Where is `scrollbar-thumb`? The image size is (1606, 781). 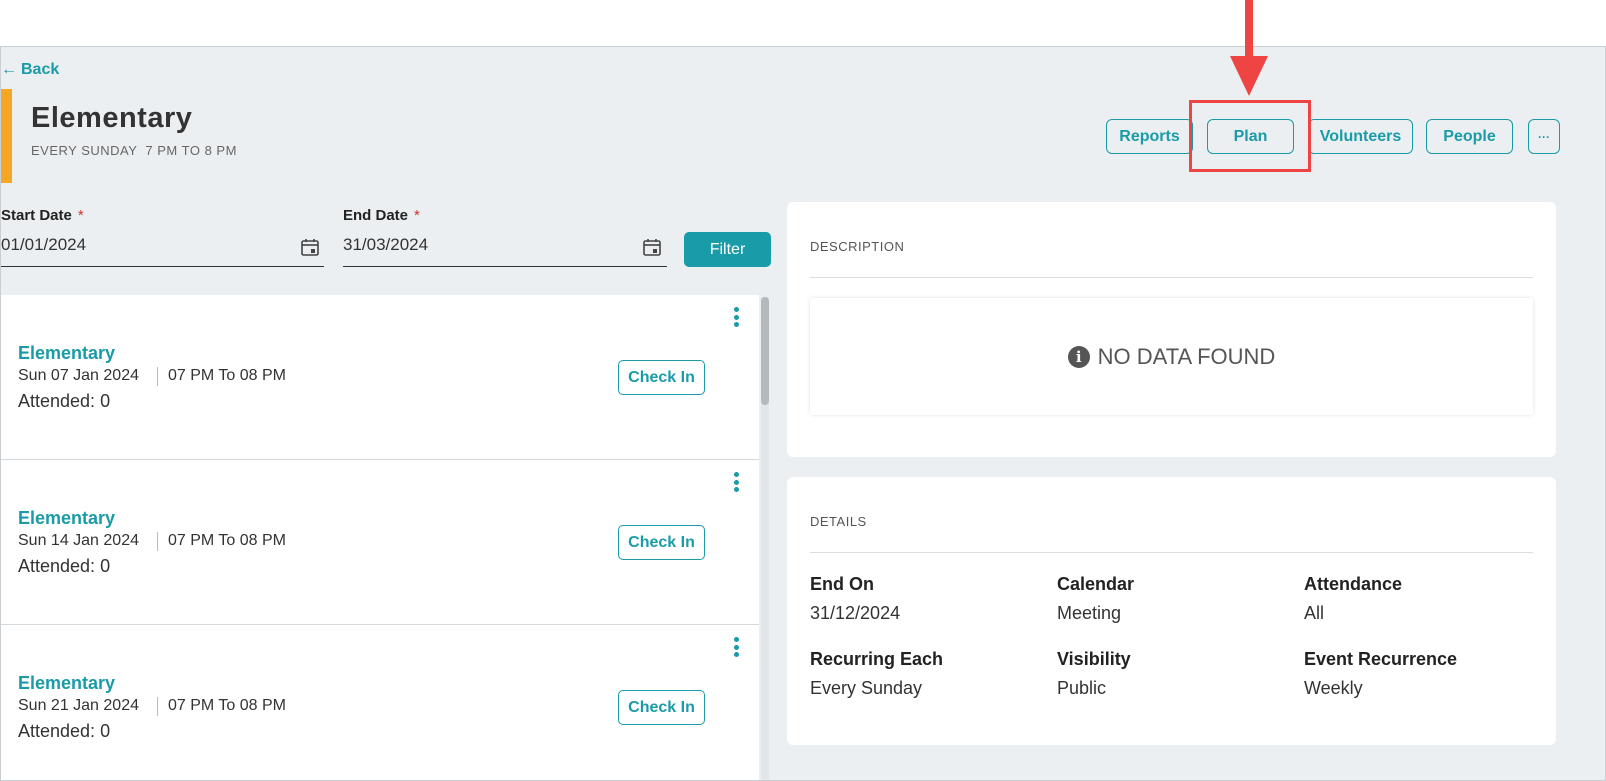 scrollbar-thumb is located at coordinates (765, 351).